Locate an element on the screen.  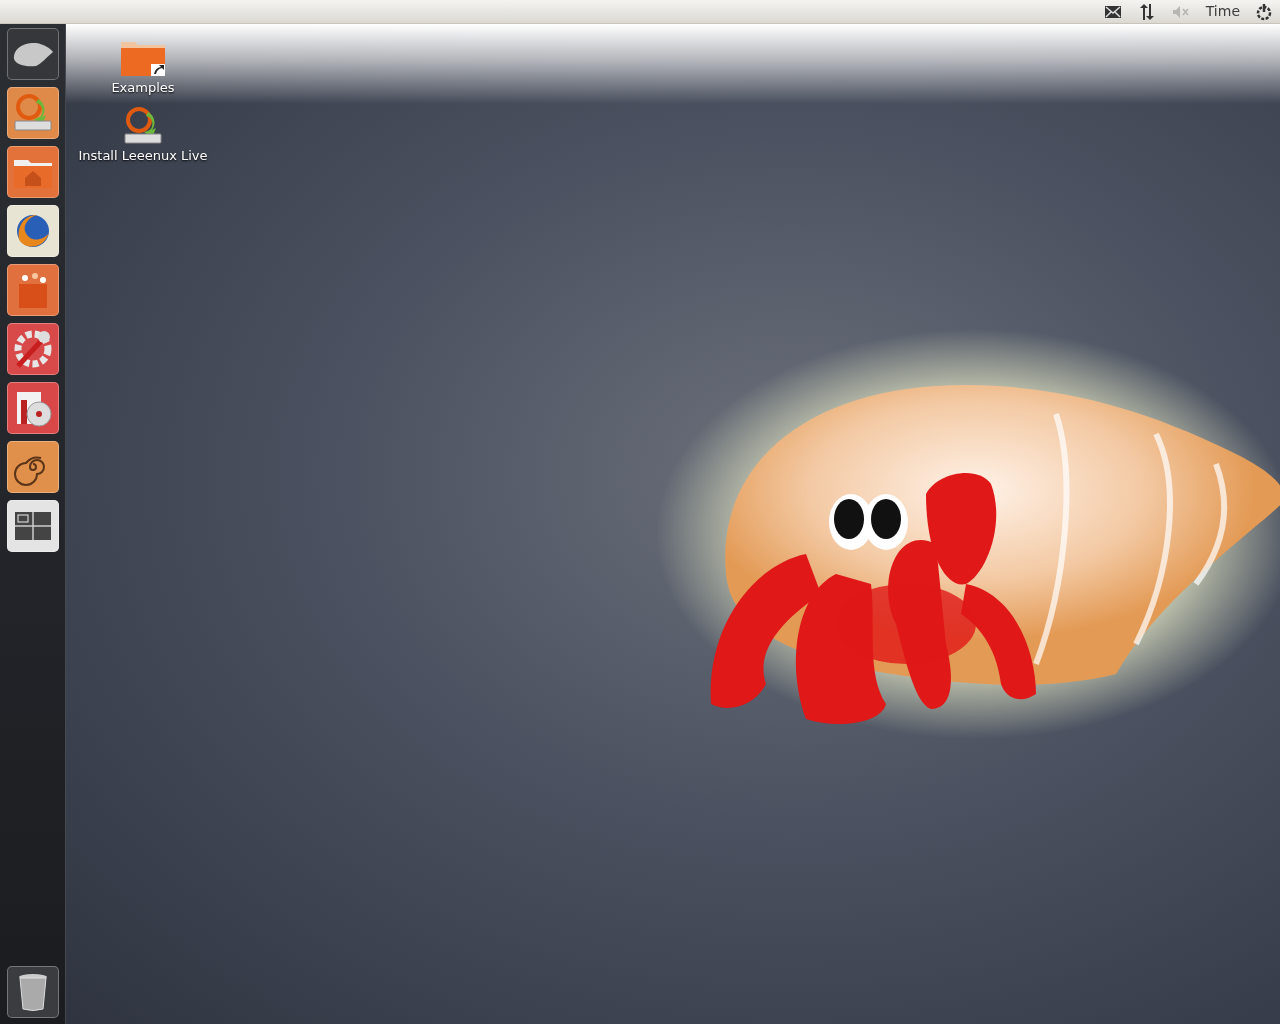
globe-icon is located at coordinates (33, 231).